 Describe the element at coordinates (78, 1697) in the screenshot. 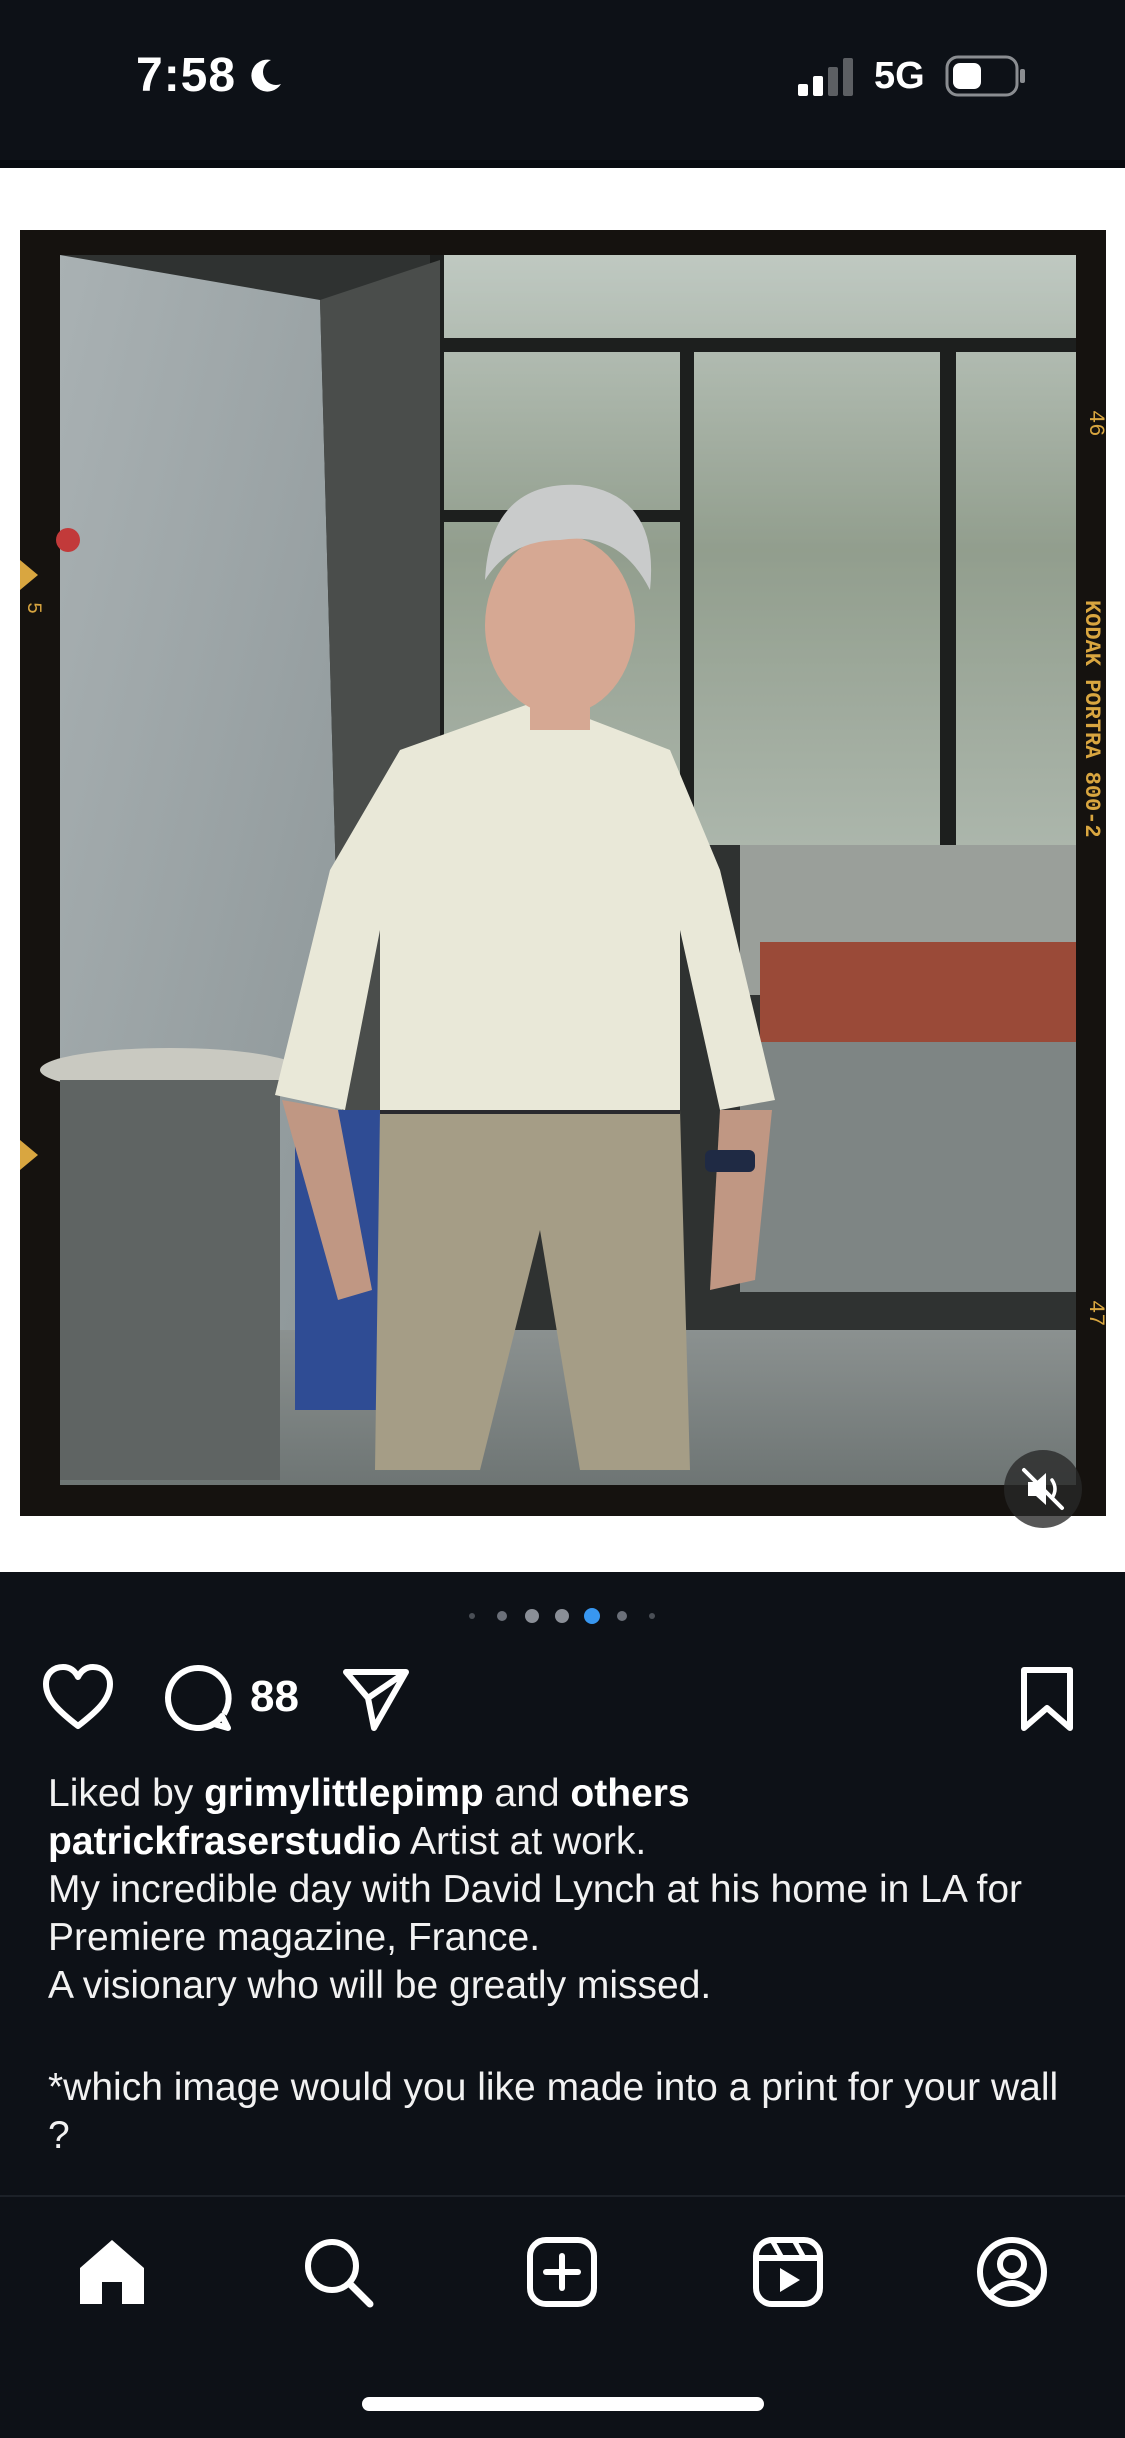

I see `like-heart-icon` at that location.